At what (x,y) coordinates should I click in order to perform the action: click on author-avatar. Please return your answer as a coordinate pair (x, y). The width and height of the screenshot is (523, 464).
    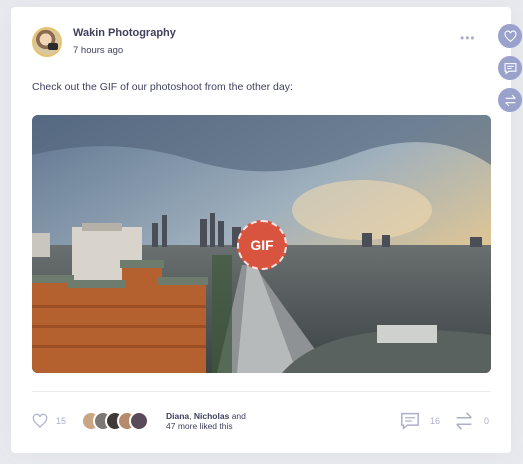
    Looking at the image, I should click on (47, 42).